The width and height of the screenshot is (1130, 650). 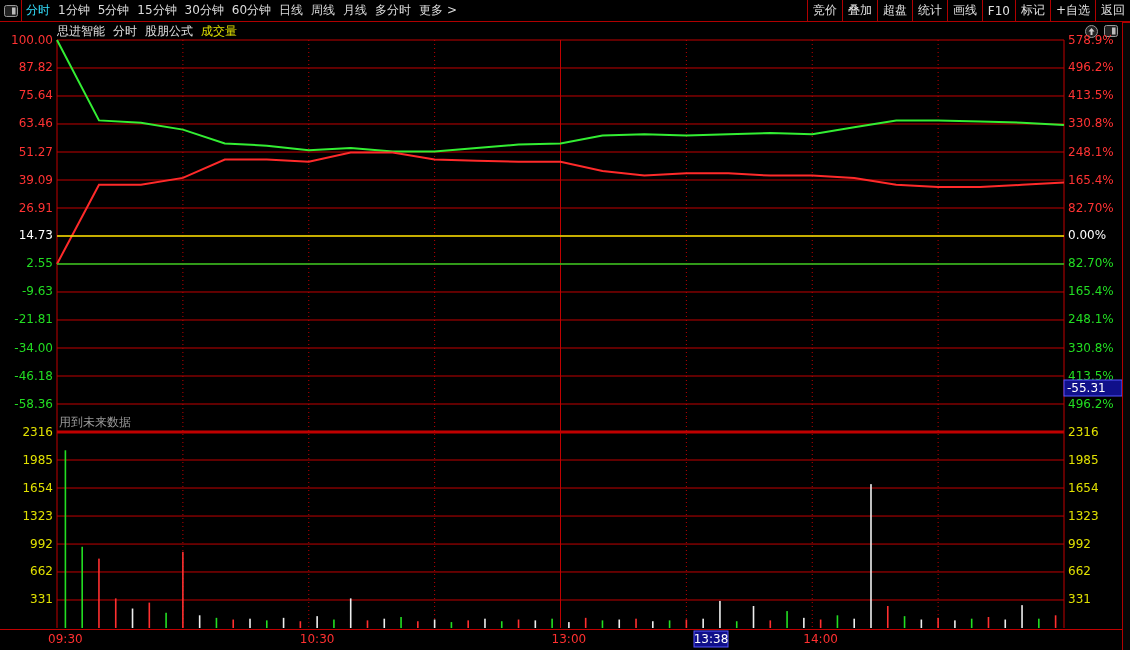 What do you see at coordinates (317, 638) in the screenshot?
I see `time-label: 10:30` at bounding box center [317, 638].